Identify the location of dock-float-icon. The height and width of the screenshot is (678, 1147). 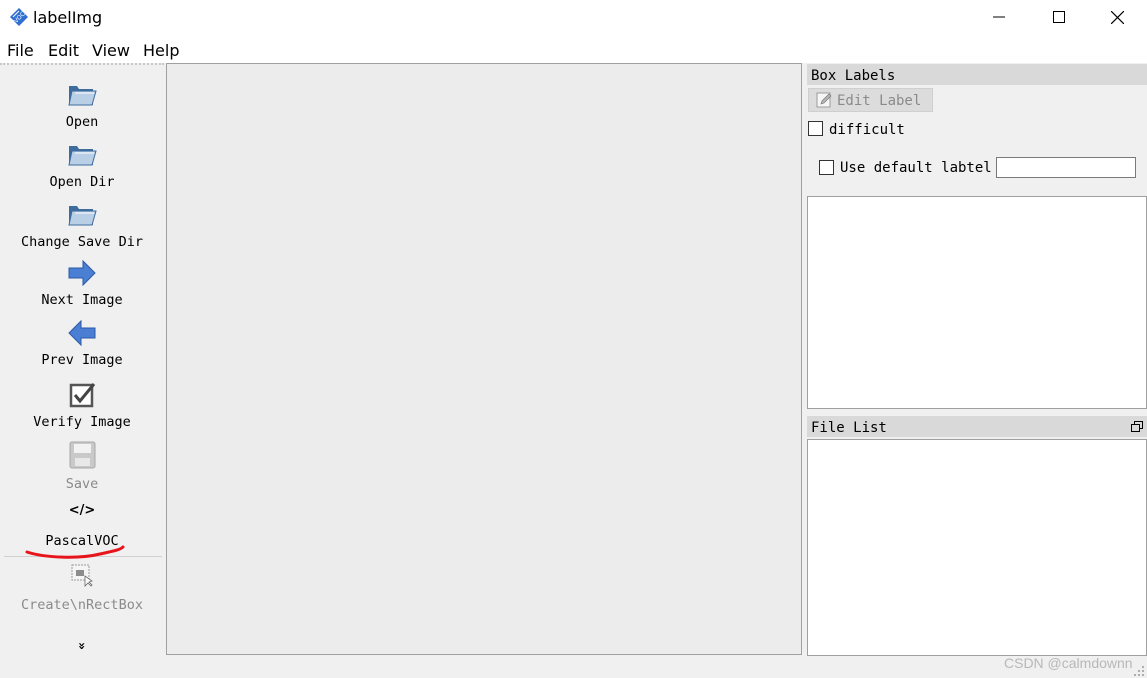
(1137, 427).